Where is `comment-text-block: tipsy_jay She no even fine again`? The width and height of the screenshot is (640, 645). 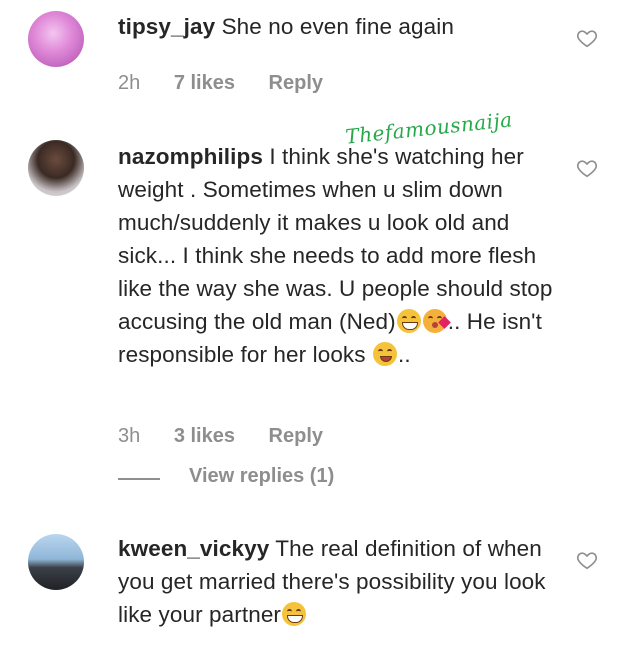 comment-text-block: tipsy_jay She no even fine again is located at coordinates (343, 26).